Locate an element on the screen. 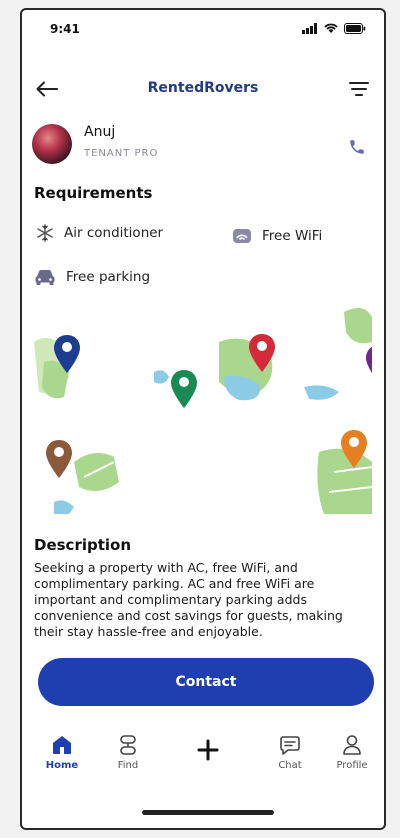 This screenshot has height=838, width=400. home-icon is located at coordinates (62, 745).